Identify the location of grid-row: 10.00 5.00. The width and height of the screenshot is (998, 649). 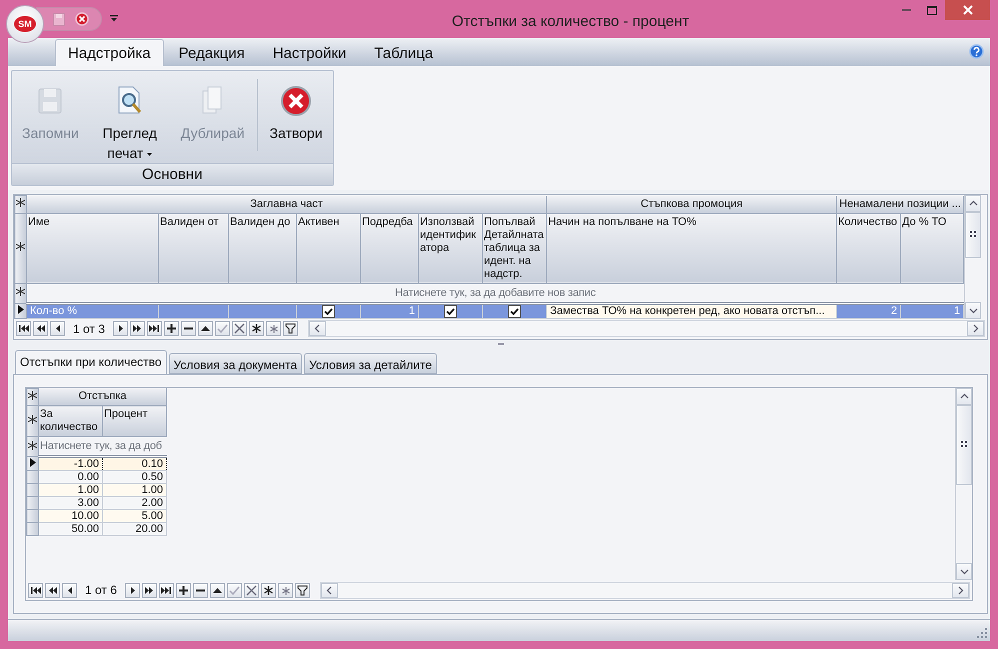
(96, 516).